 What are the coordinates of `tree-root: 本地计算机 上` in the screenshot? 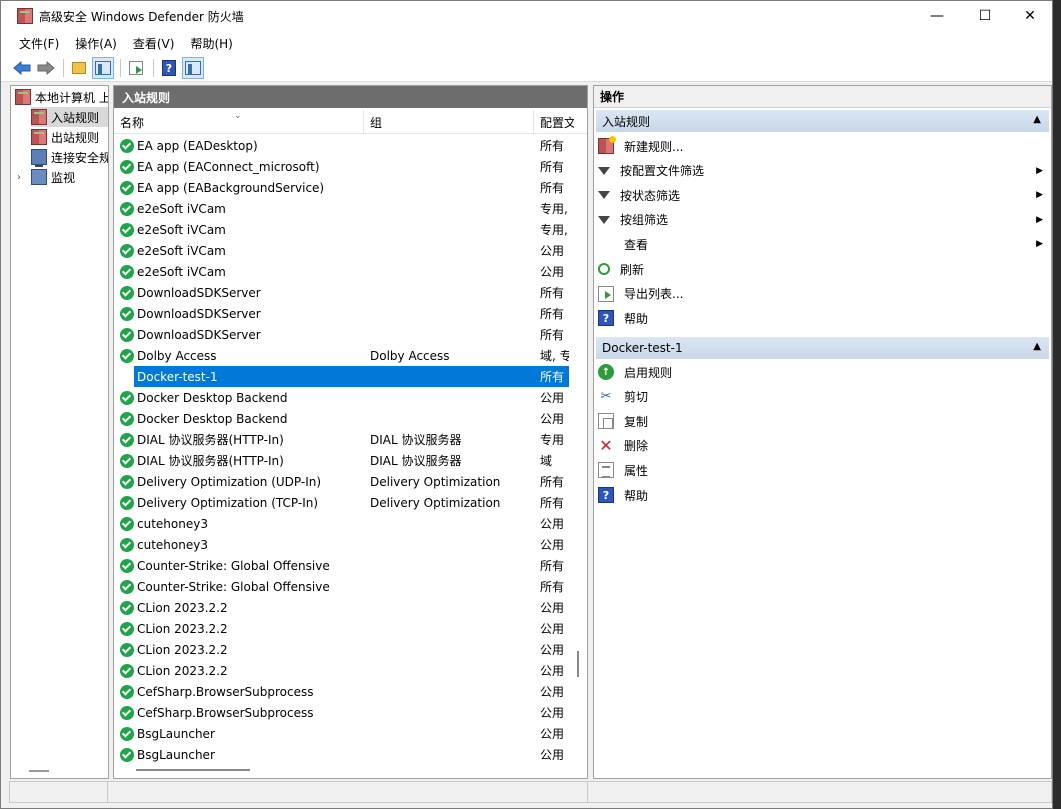 It's located at (61, 97).